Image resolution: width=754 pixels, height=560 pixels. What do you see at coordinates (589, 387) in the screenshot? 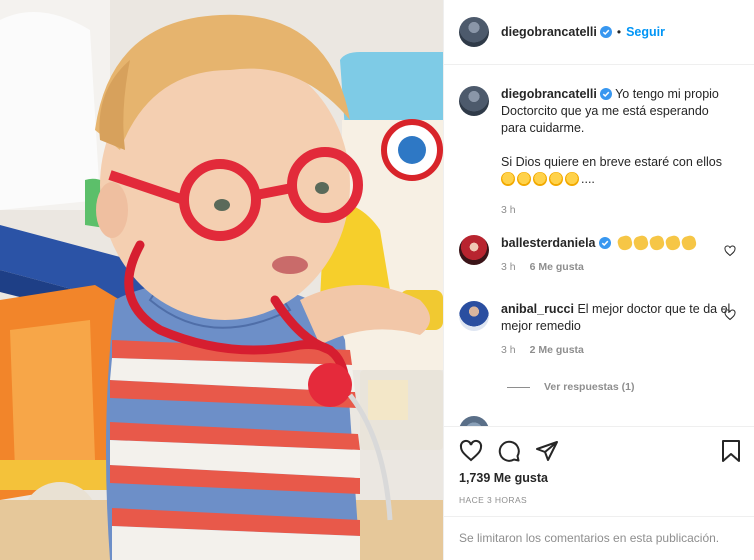
I see `view-replies-label: Ver respuestas (1)` at bounding box center [589, 387].